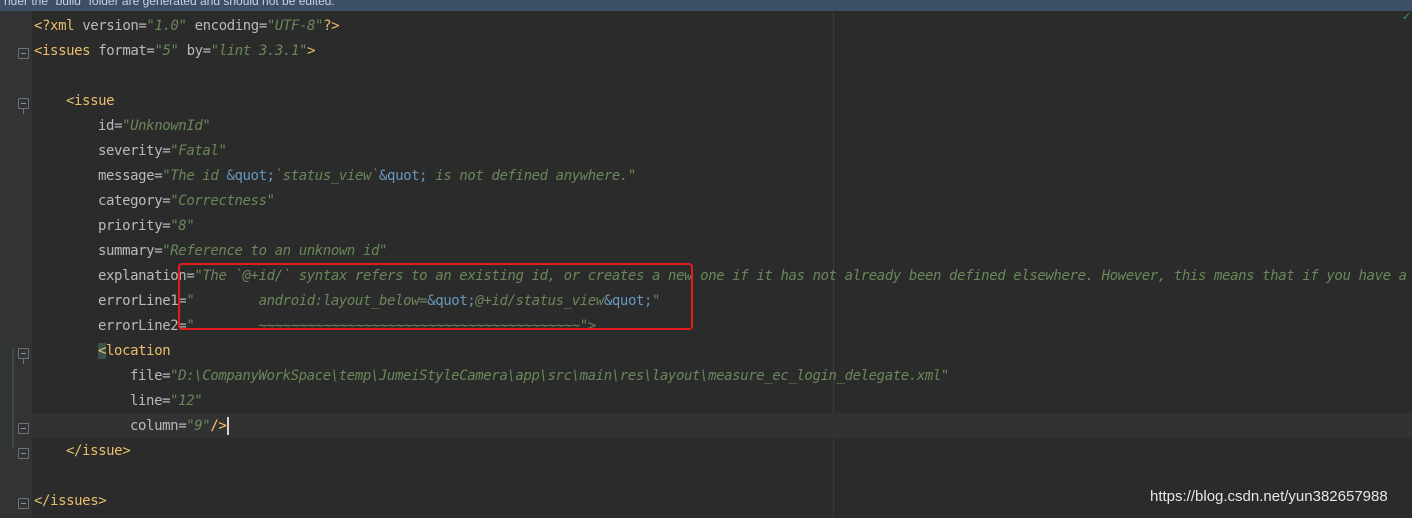 Image resolution: width=1412 pixels, height=518 pixels. Describe the element at coordinates (13, 398) in the screenshot. I see `vcs-change-marker` at that location.